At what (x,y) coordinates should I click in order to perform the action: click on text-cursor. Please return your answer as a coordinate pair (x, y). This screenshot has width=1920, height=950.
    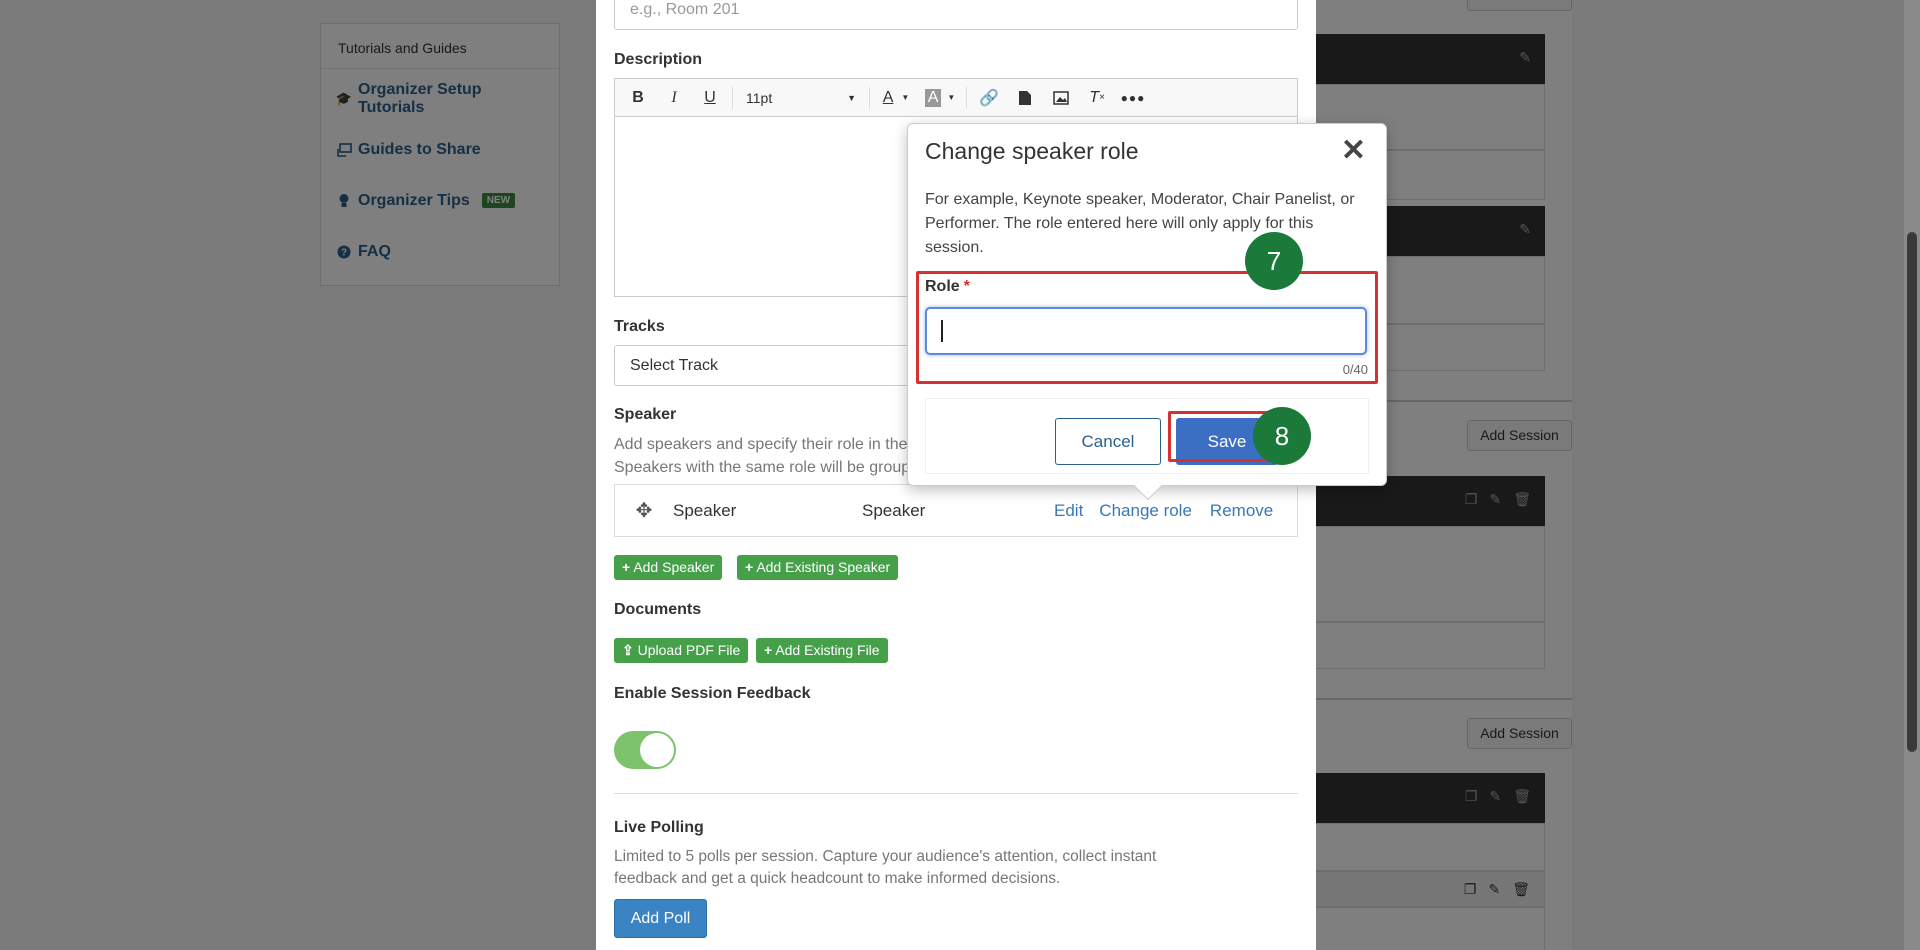
    Looking at the image, I should click on (942, 331).